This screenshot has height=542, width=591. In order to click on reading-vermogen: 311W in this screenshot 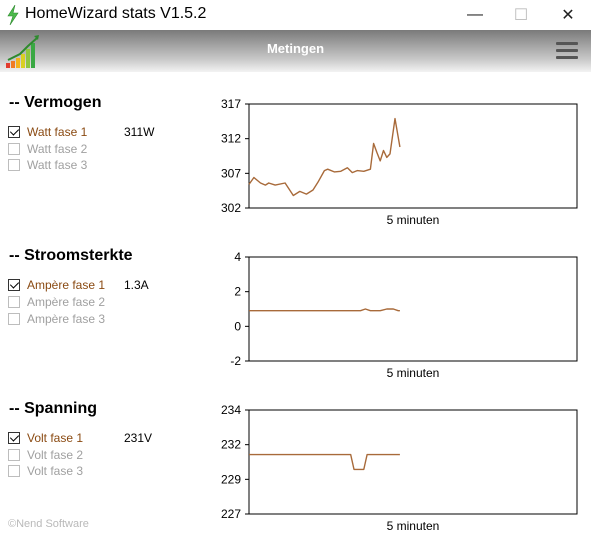, I will do `click(139, 132)`.